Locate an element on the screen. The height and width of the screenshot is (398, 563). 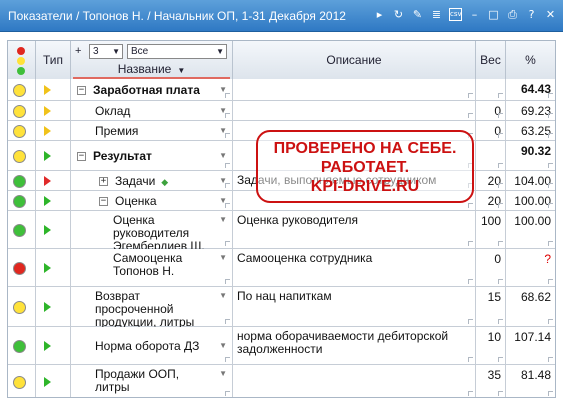
name-cell: − Оценка ▼ is located at coordinates (152, 200).